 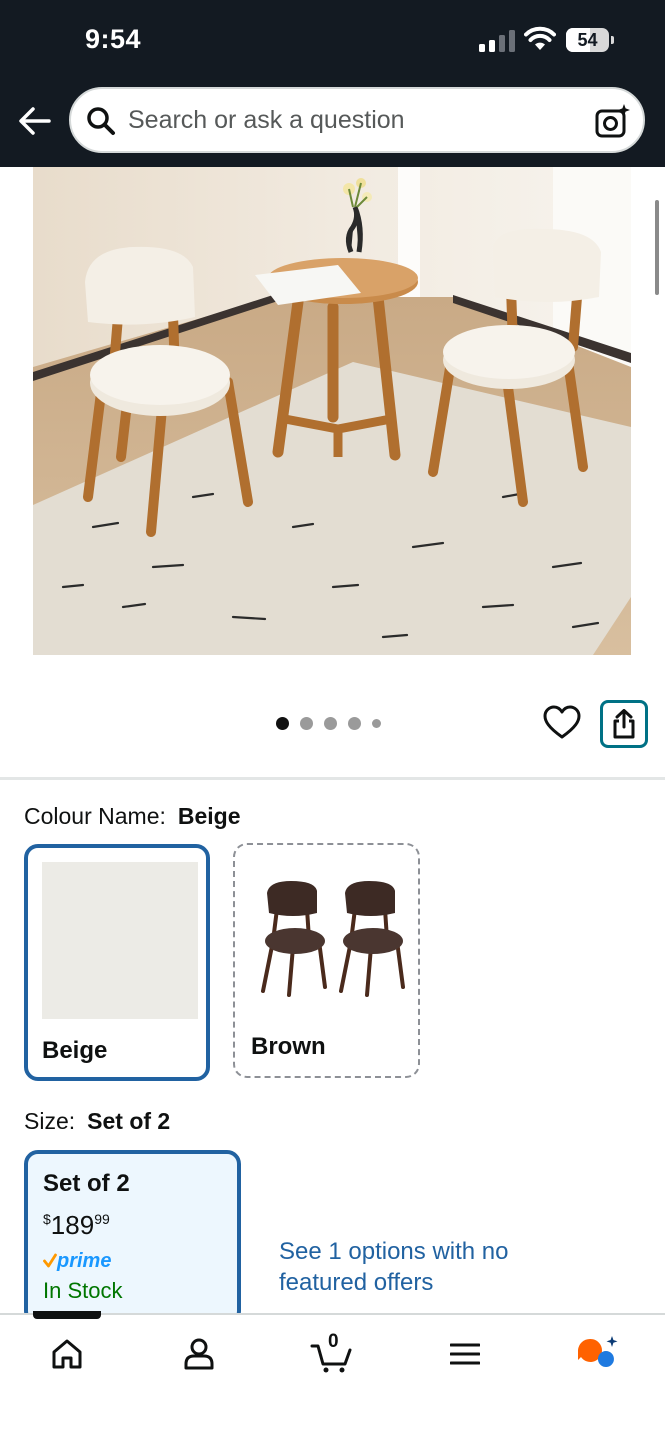 I want to click on app-header: 9:54 54, so click(x=332, y=83).